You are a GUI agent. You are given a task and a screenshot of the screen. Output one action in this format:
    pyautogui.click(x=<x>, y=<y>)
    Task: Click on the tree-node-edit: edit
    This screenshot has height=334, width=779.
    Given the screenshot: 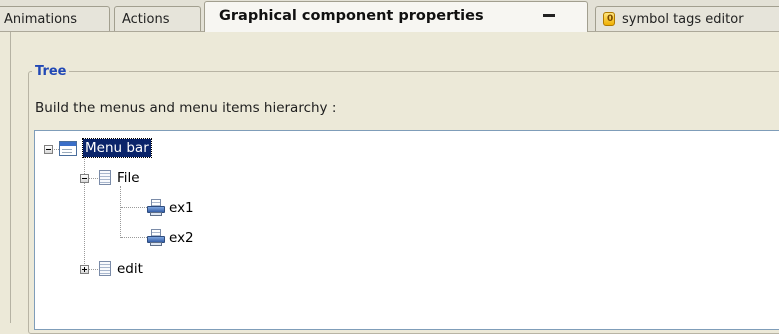 What is the action you would take?
    pyautogui.click(x=130, y=269)
    